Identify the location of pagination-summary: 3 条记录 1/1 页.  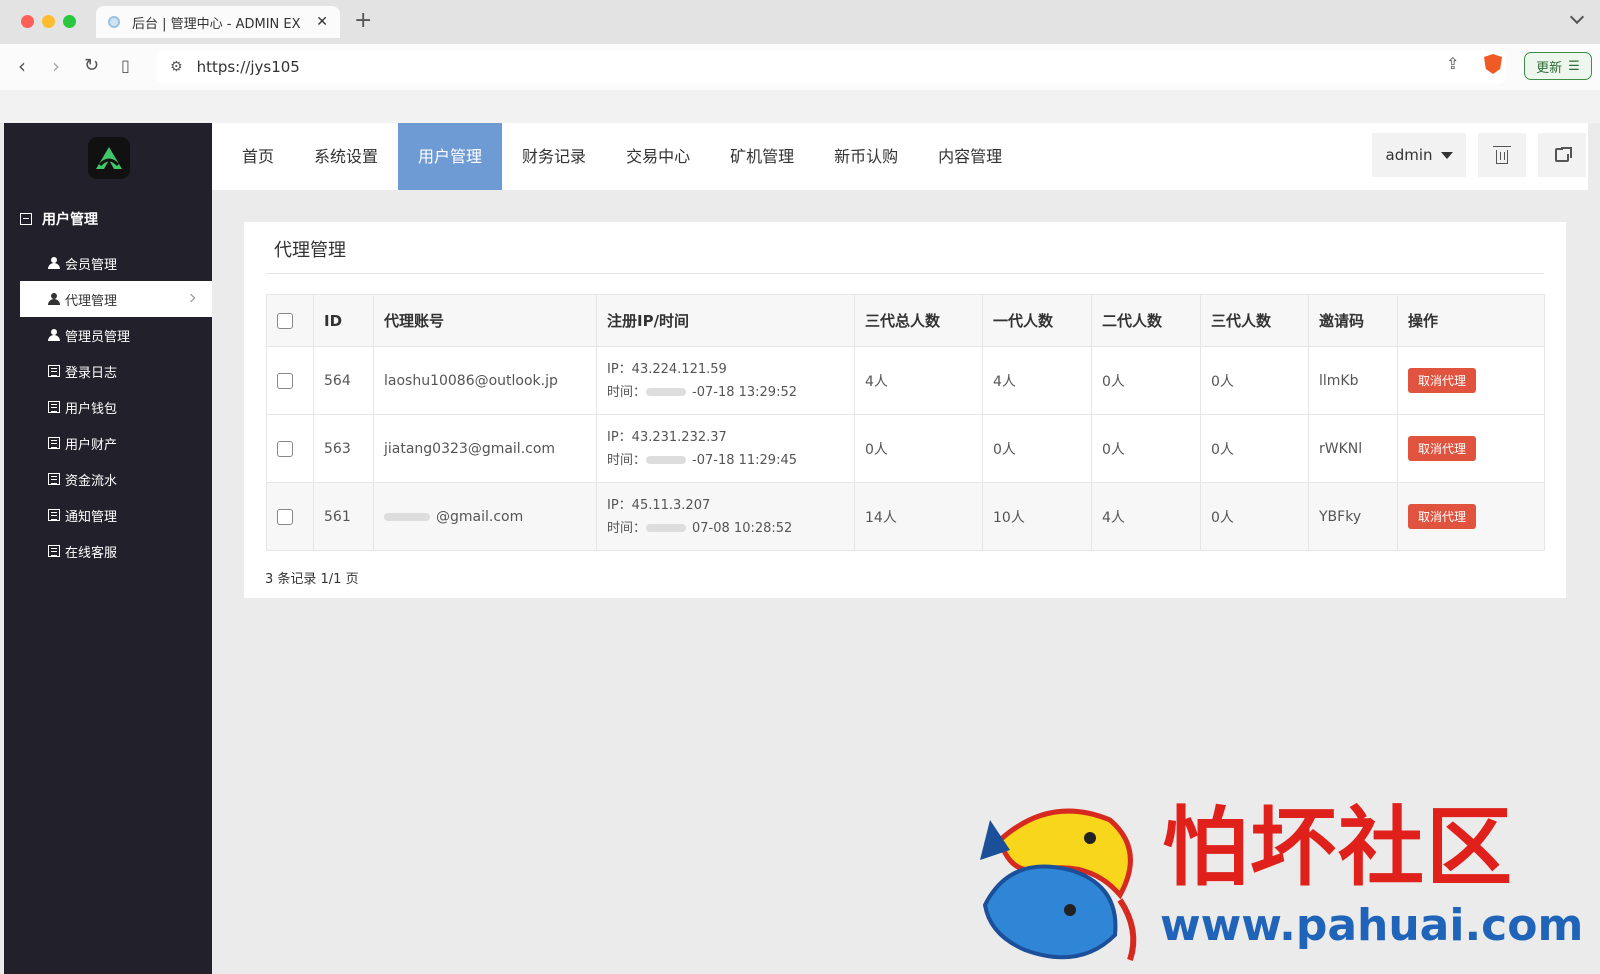
(312, 579).